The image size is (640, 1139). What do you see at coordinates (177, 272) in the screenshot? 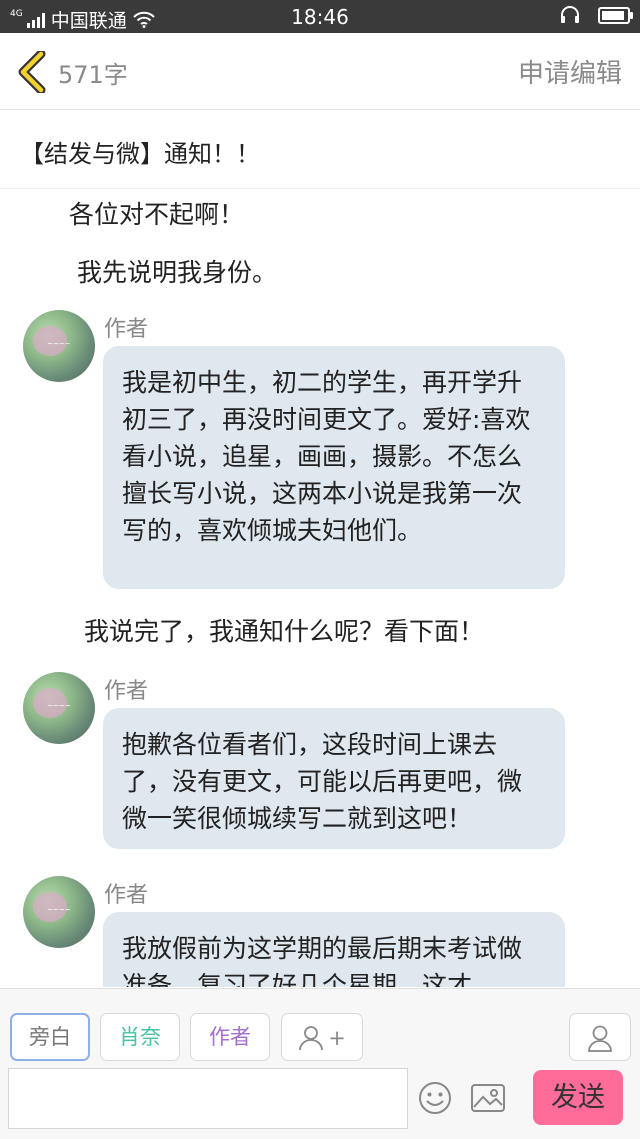
I see `narration-text: 我先说明我身份。` at bounding box center [177, 272].